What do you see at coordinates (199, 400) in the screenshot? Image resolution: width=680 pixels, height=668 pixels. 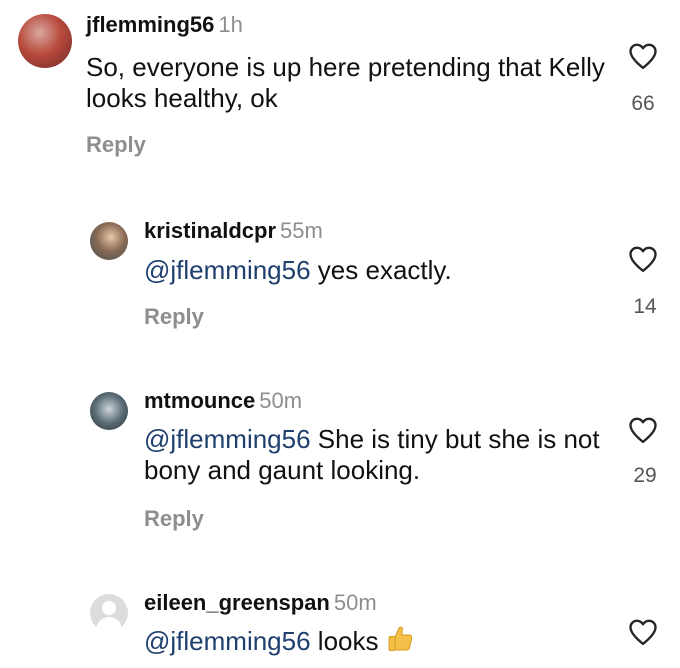 I see `username: mtmounce` at bounding box center [199, 400].